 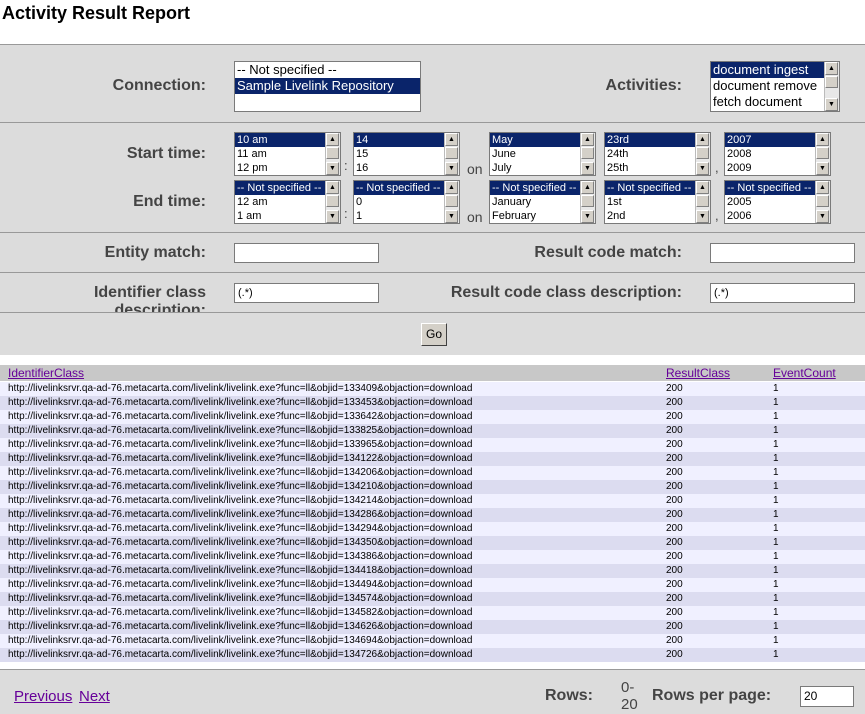 I want to click on column-header-eventcount: EventCount, so click(x=804, y=373).